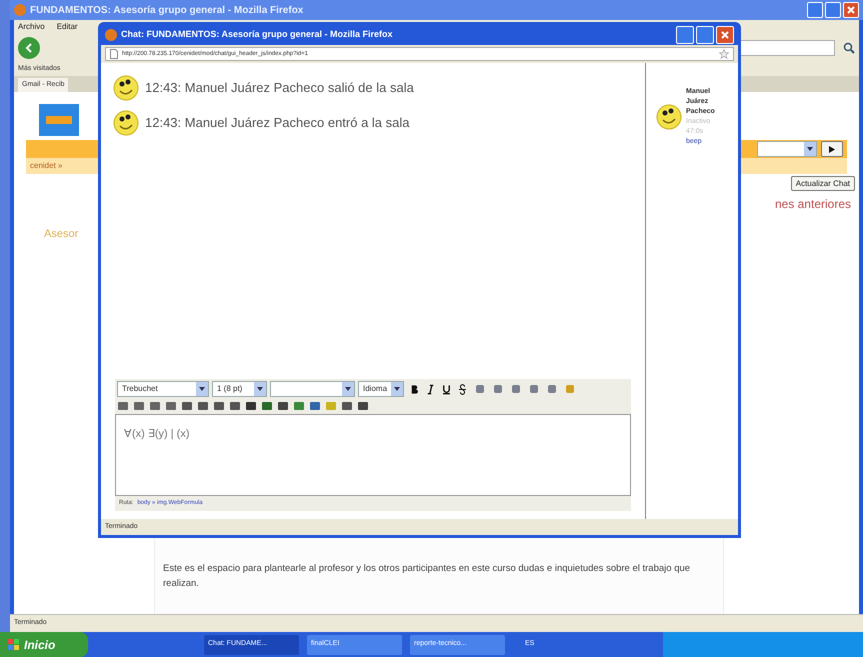  Describe the element at coordinates (167, 11) in the screenshot. I see `window-title: FUNDAMENTOS: Asesoría grupo general - Mozilla Firefox` at that location.